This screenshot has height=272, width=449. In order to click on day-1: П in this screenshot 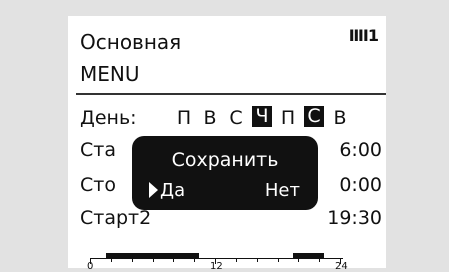, I will do `click(184, 118)`.